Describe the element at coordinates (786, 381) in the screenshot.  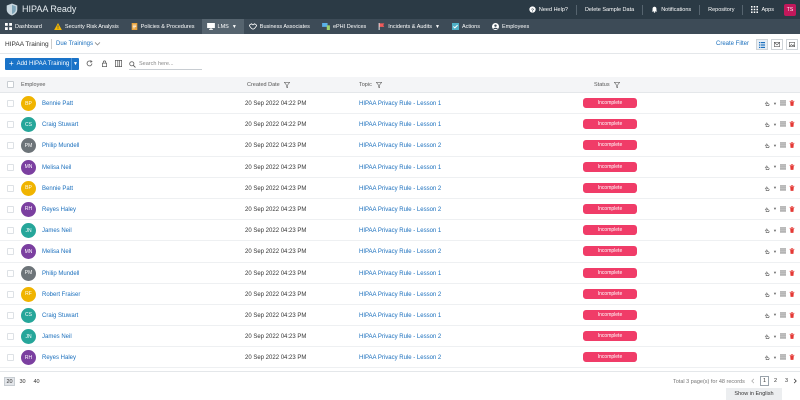
I see `page-3-button: 3` at that location.